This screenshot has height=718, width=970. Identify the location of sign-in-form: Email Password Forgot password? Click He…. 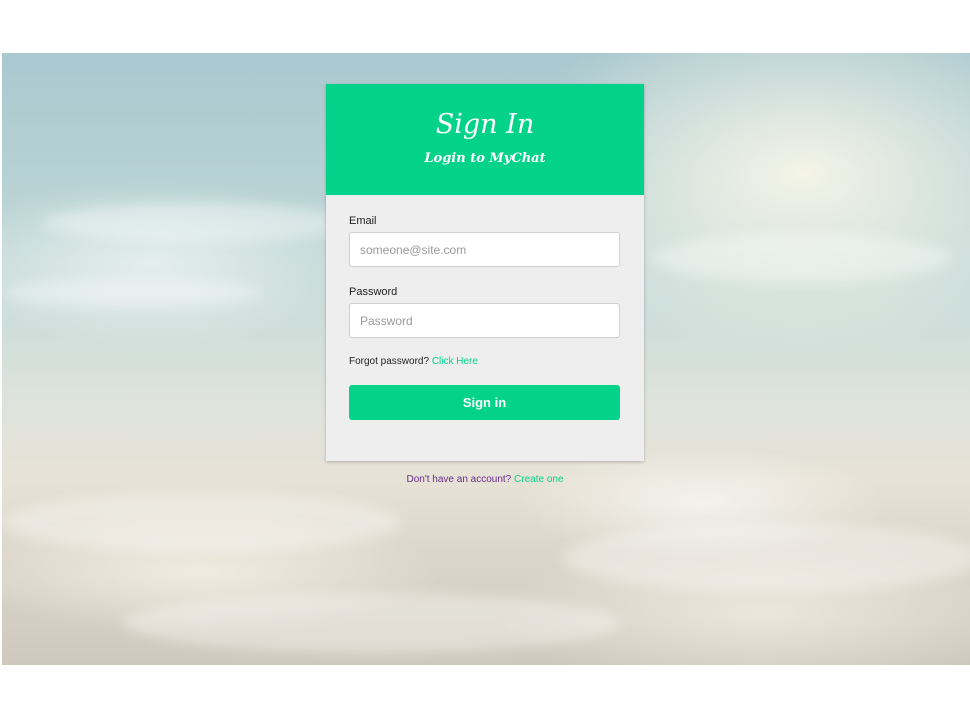
(485, 307).